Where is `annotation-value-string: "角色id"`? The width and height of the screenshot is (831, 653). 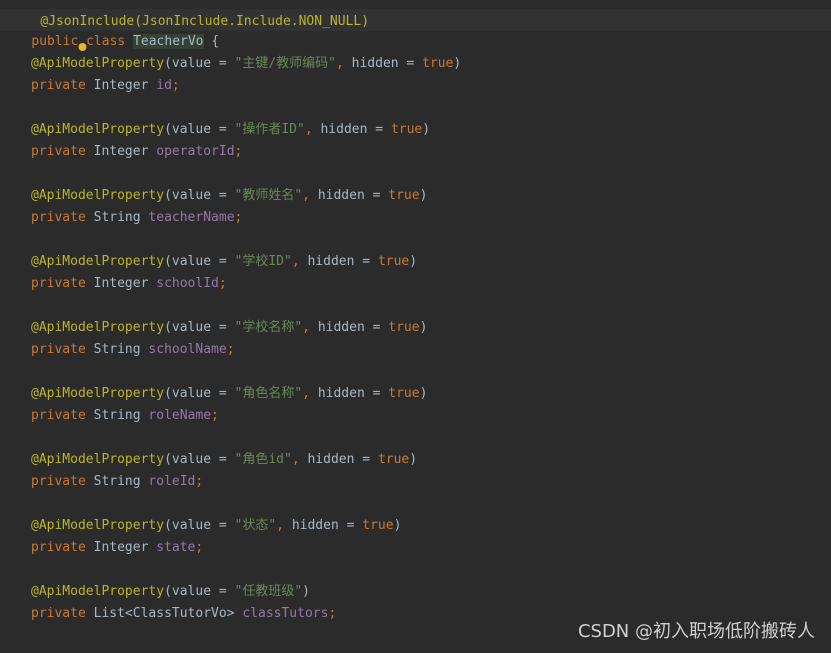 annotation-value-string: "角色id" is located at coordinates (263, 459).